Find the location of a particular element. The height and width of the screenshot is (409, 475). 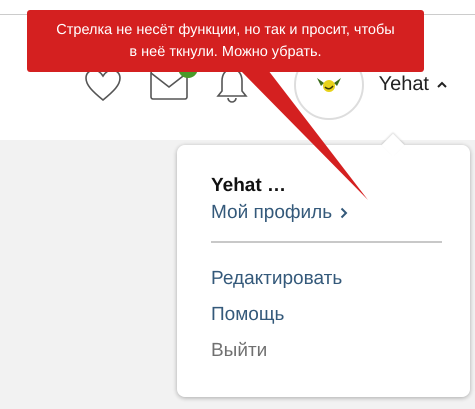

profile-link: Мой профиль is located at coordinates (279, 213).